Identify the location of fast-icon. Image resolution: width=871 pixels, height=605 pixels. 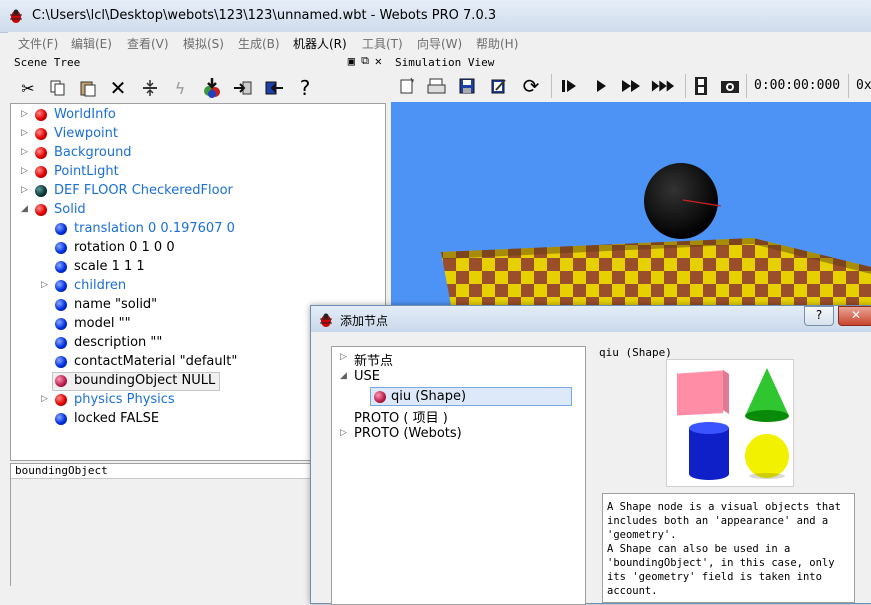
(631, 86).